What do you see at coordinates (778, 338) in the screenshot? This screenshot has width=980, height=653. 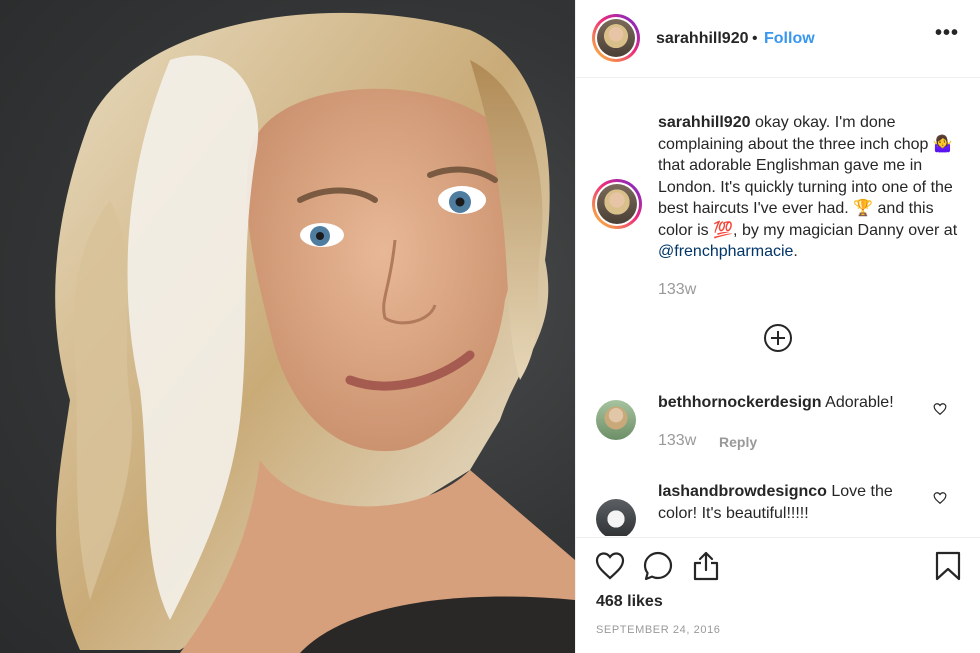 I see `load-more-comments-icon` at bounding box center [778, 338].